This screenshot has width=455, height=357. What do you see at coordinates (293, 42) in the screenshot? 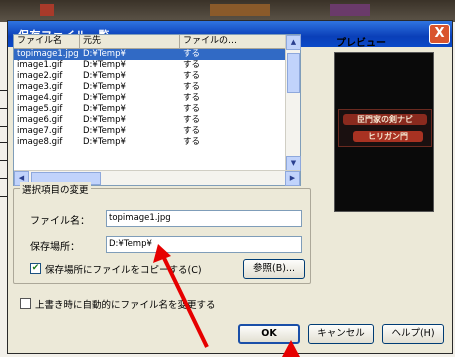
I see `scroll-up-icon: ▲` at bounding box center [293, 42].